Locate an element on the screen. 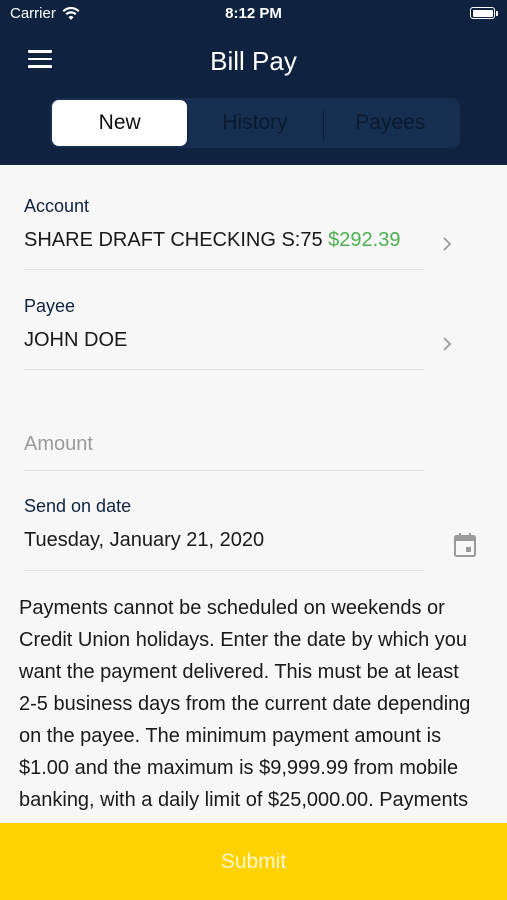 This screenshot has width=507, height=900. tab-history: History is located at coordinates (254, 123).